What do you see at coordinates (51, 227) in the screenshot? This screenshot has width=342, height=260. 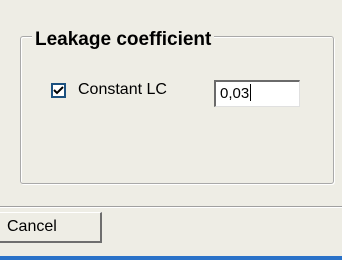 I see `cancel-button: Cancel` at bounding box center [51, 227].